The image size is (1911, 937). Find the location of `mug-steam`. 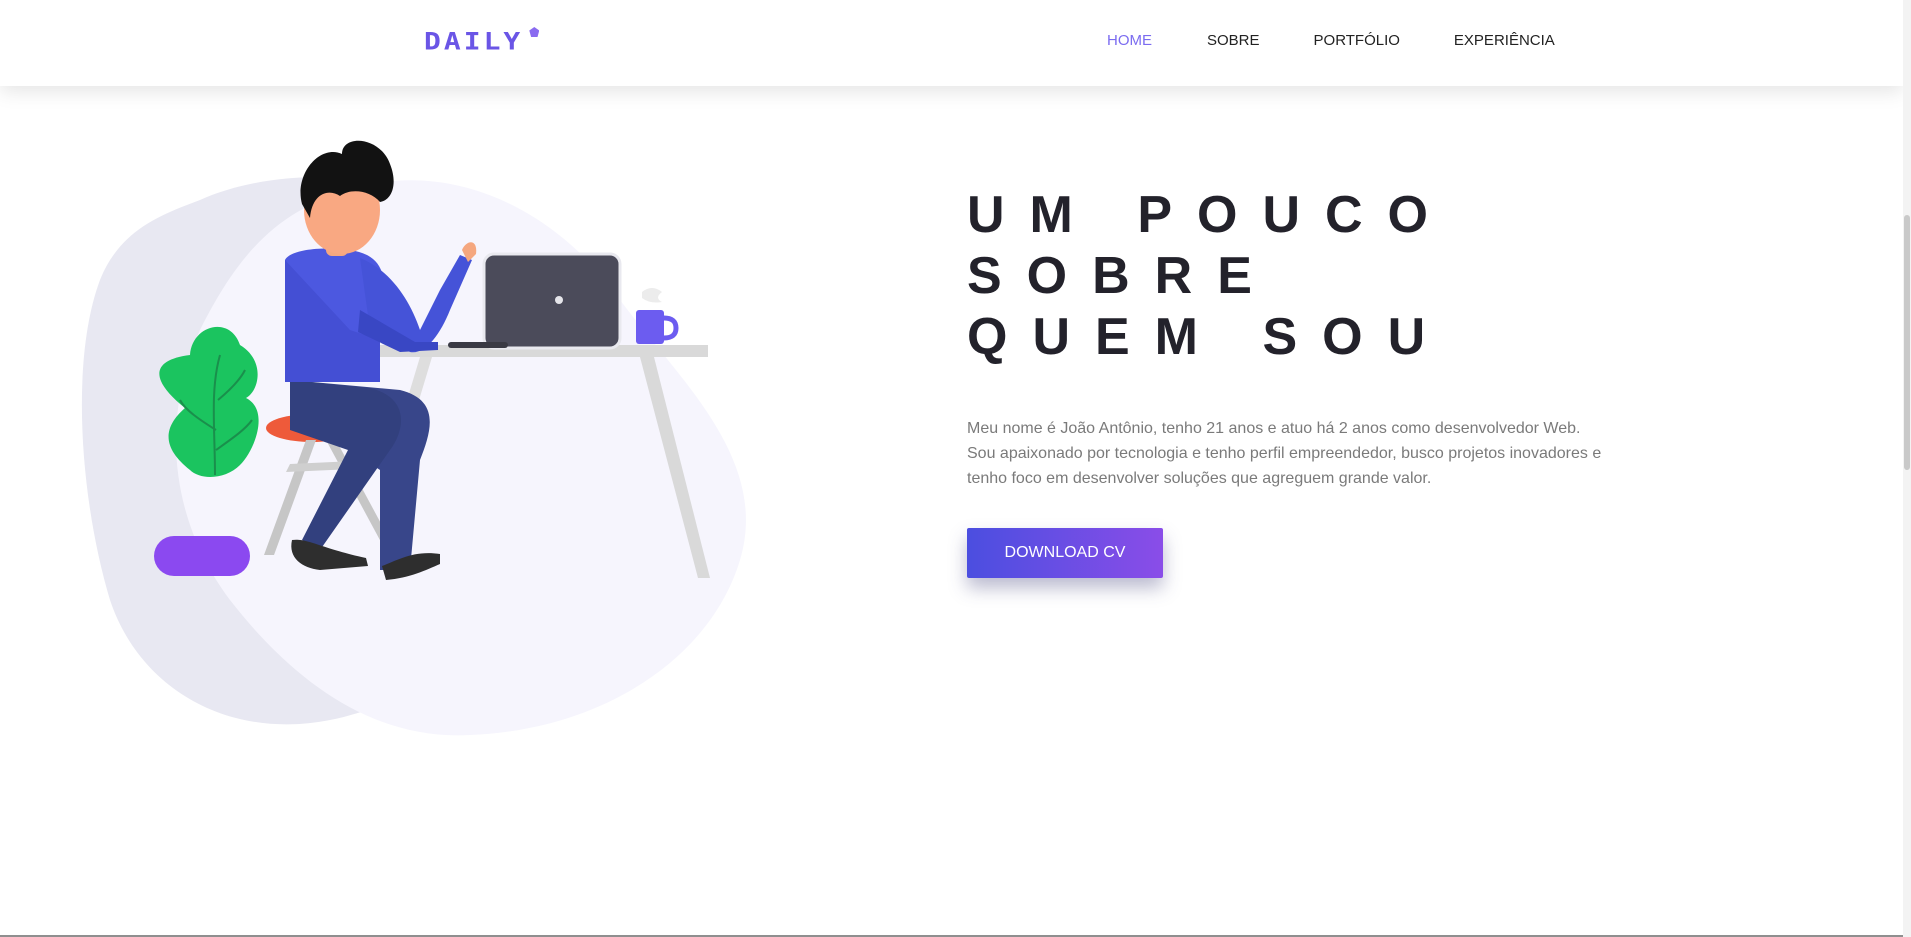

mug-steam is located at coordinates (652, 295).